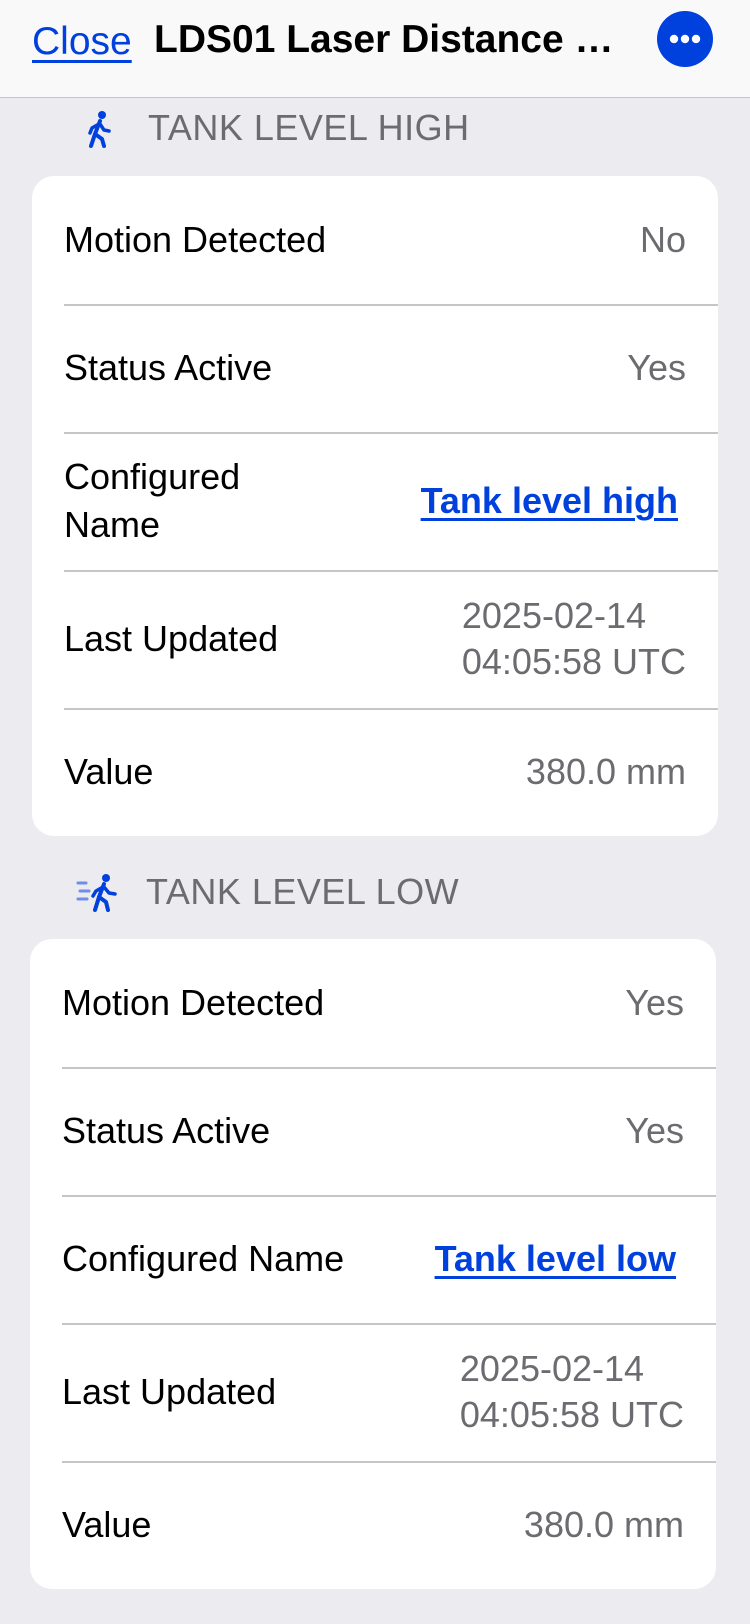 The height and width of the screenshot is (1624, 750). Describe the element at coordinates (96, 893) in the screenshot. I see `person-running-icon` at that location.